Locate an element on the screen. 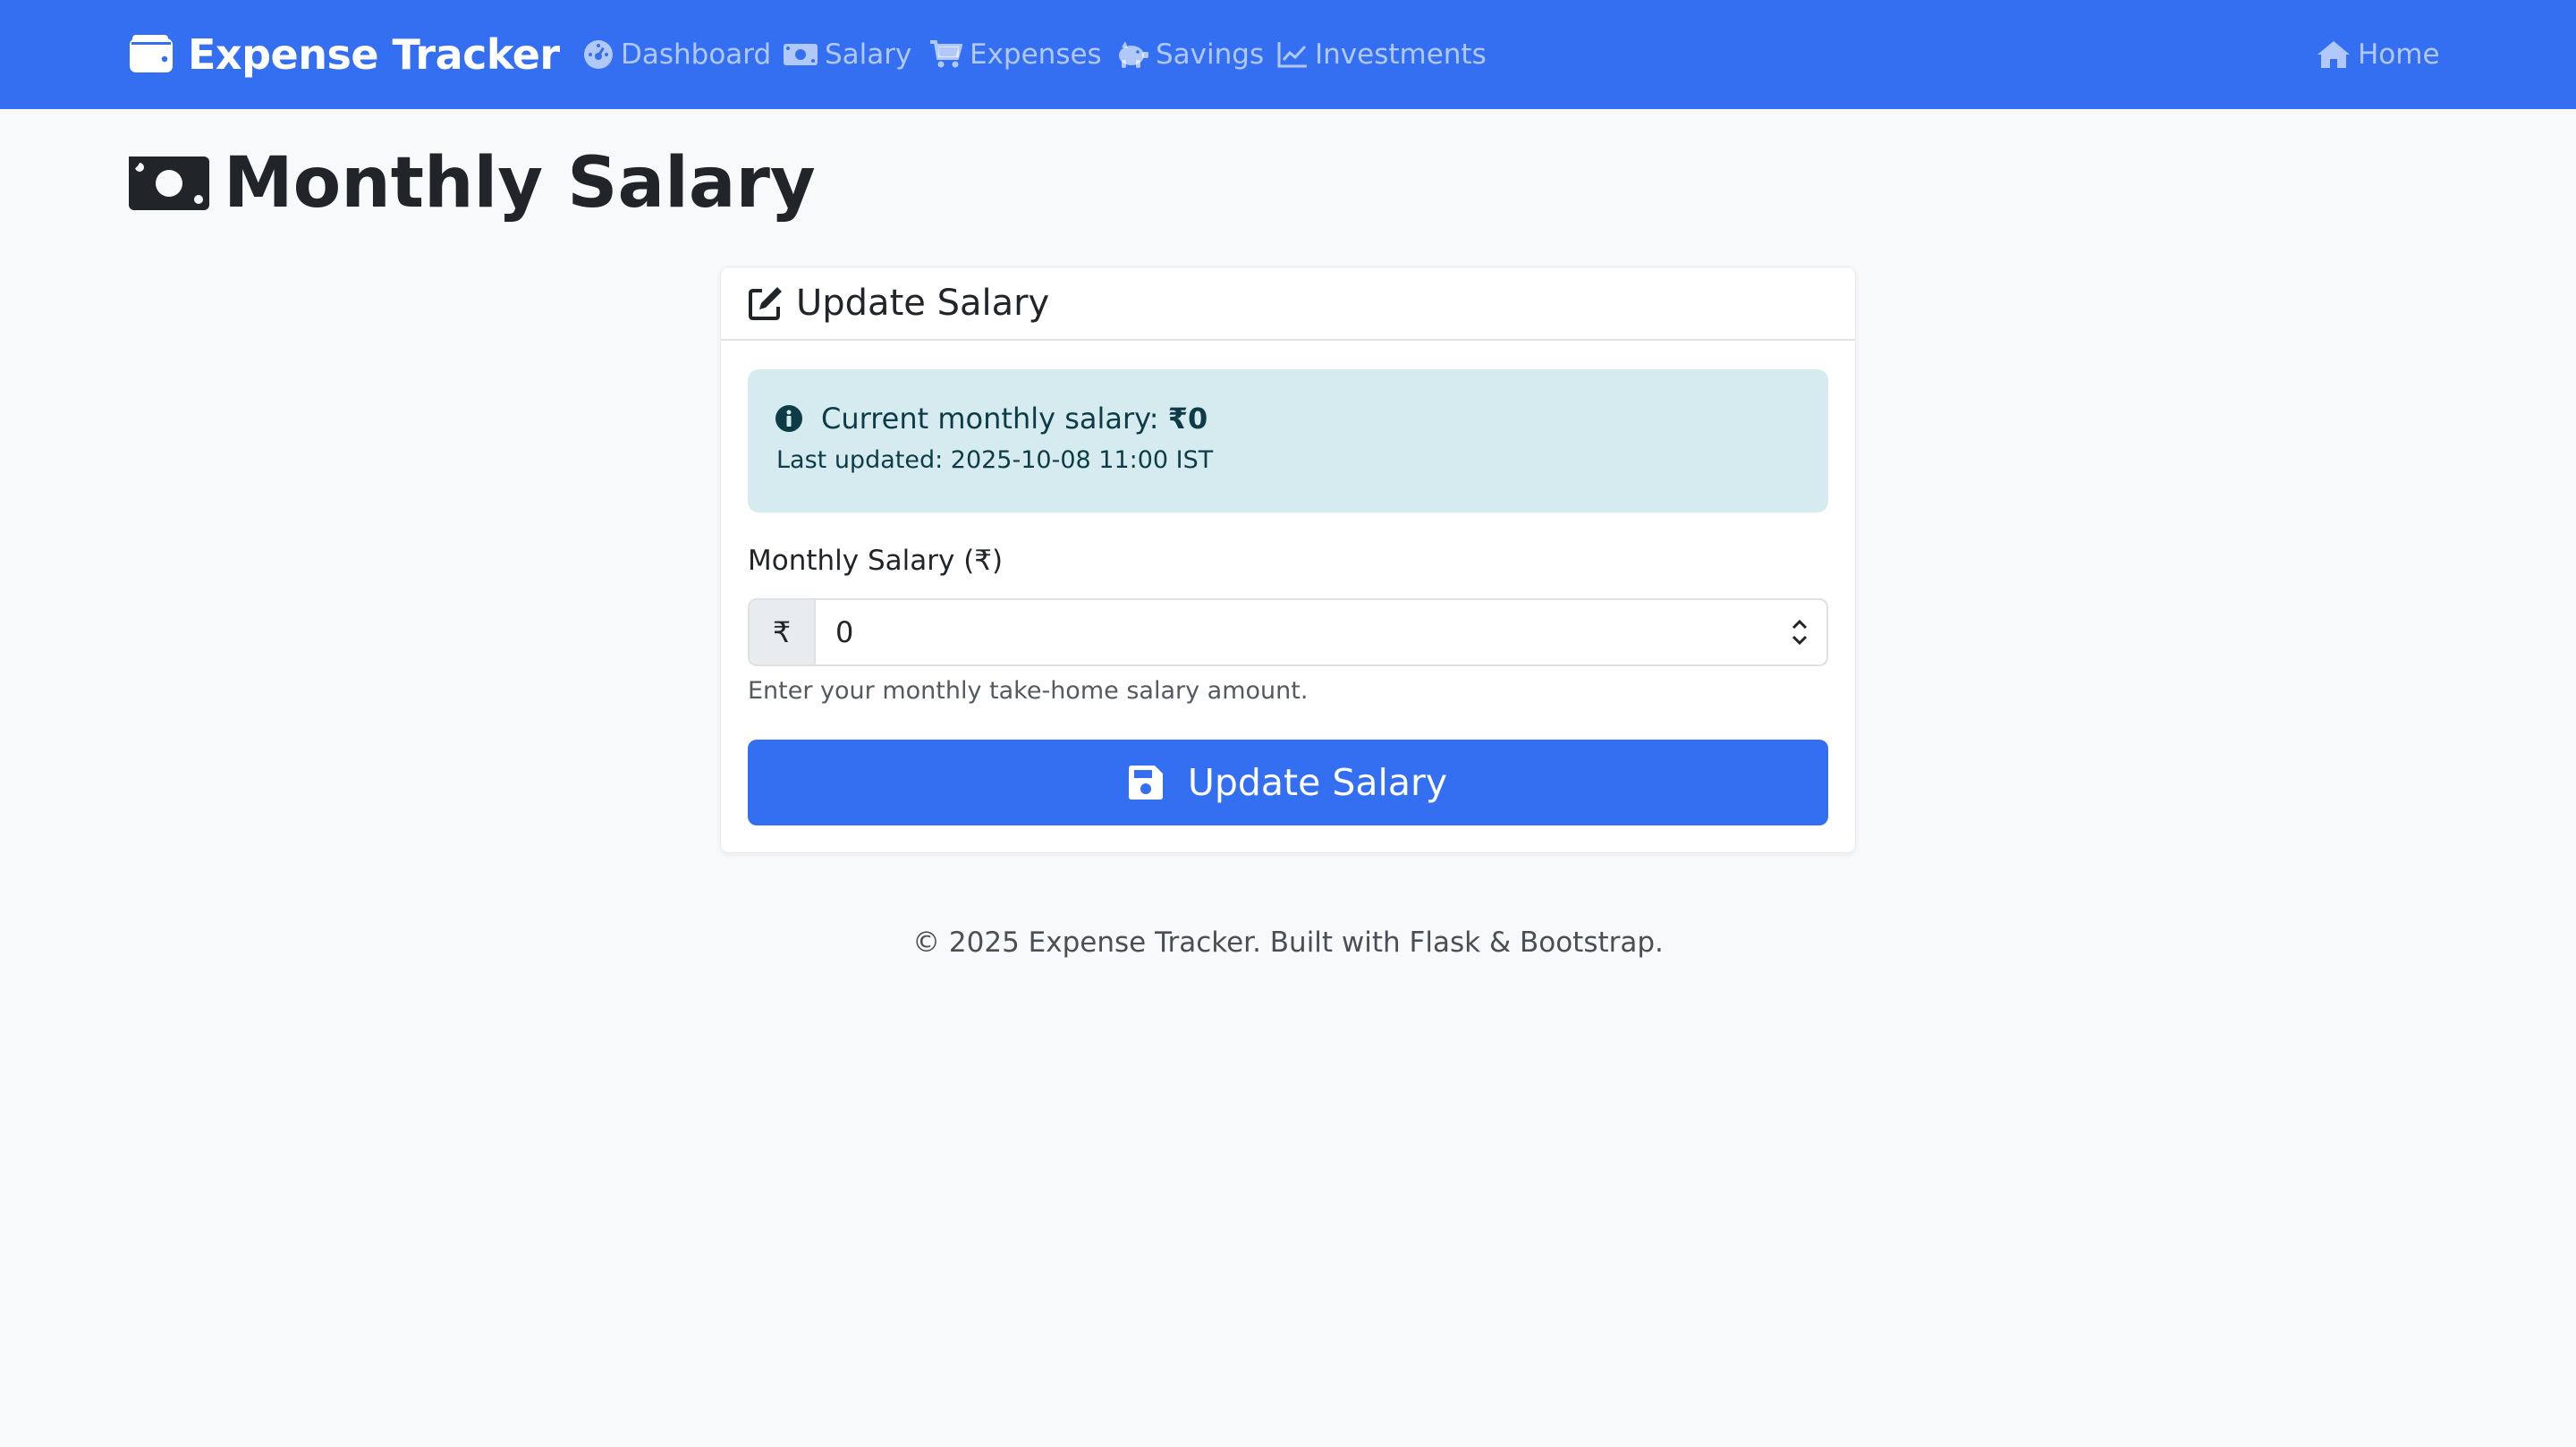 This screenshot has width=2576, height=1447. number-spinner is located at coordinates (1799, 632).